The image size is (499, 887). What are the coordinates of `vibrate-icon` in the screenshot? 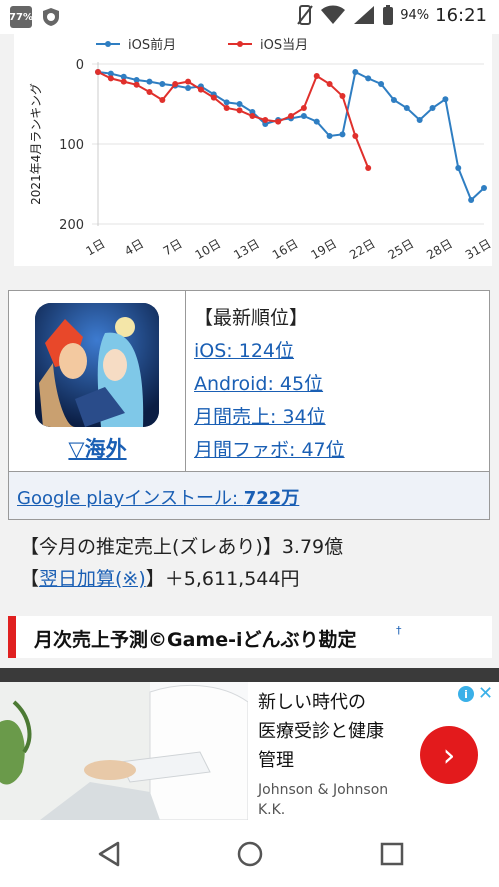 It's located at (305, 15).